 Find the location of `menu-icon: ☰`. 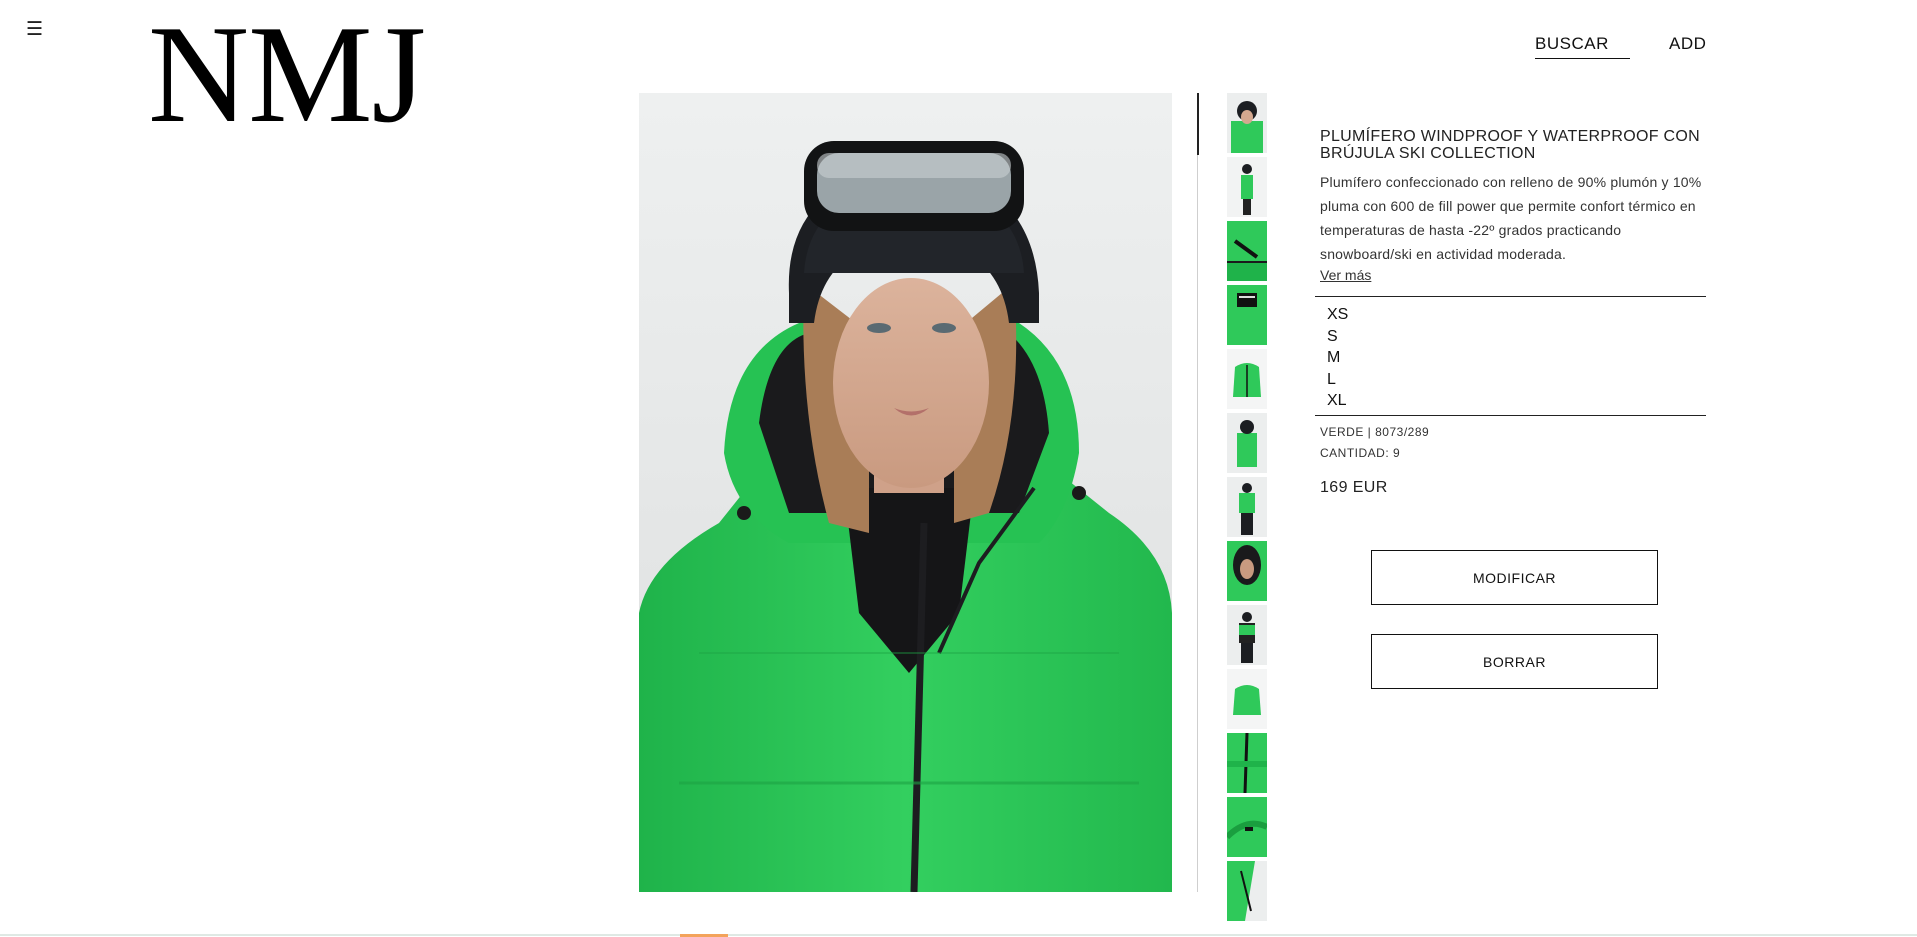

menu-icon: ☰ is located at coordinates (34, 30).